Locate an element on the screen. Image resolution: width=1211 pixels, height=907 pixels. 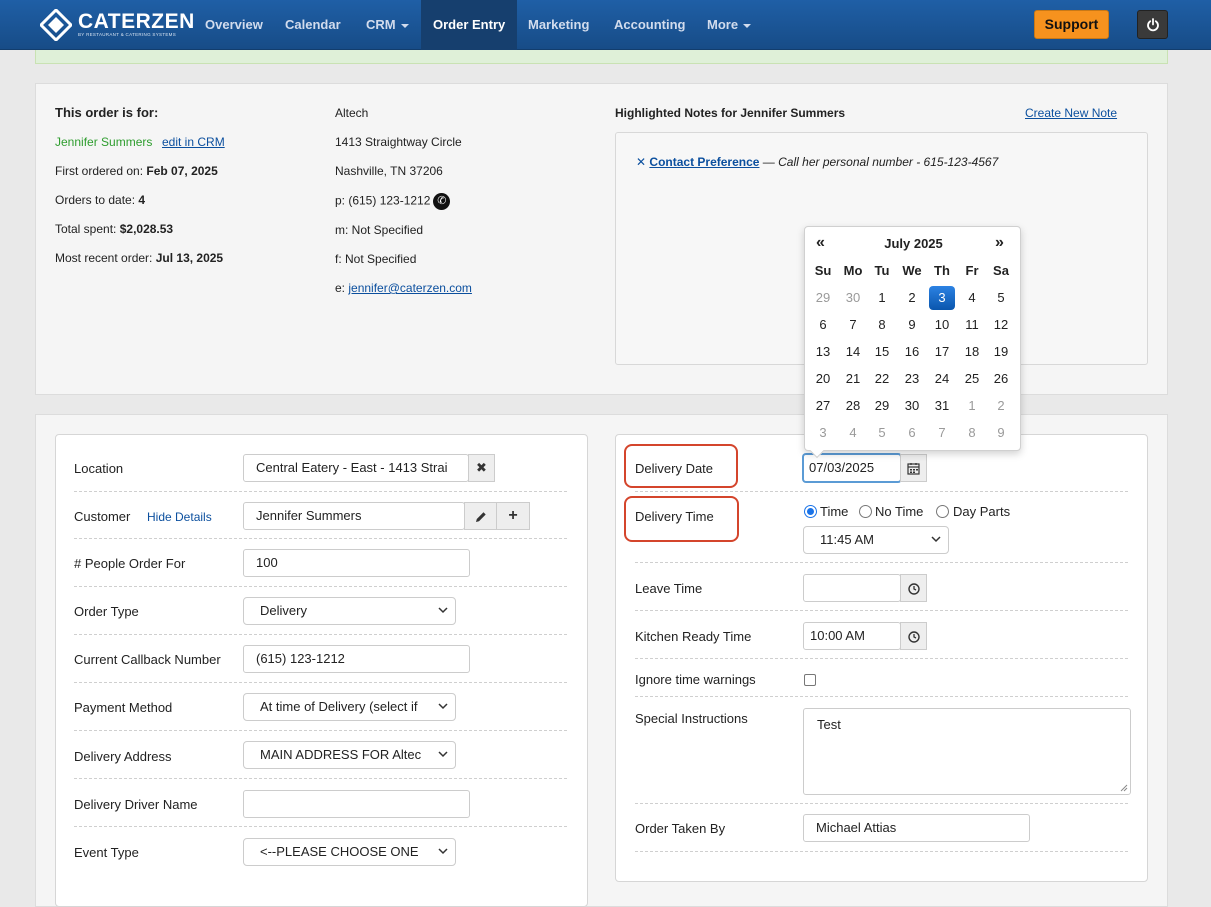
nav-label: Marketing is located at coordinates (559, 24).